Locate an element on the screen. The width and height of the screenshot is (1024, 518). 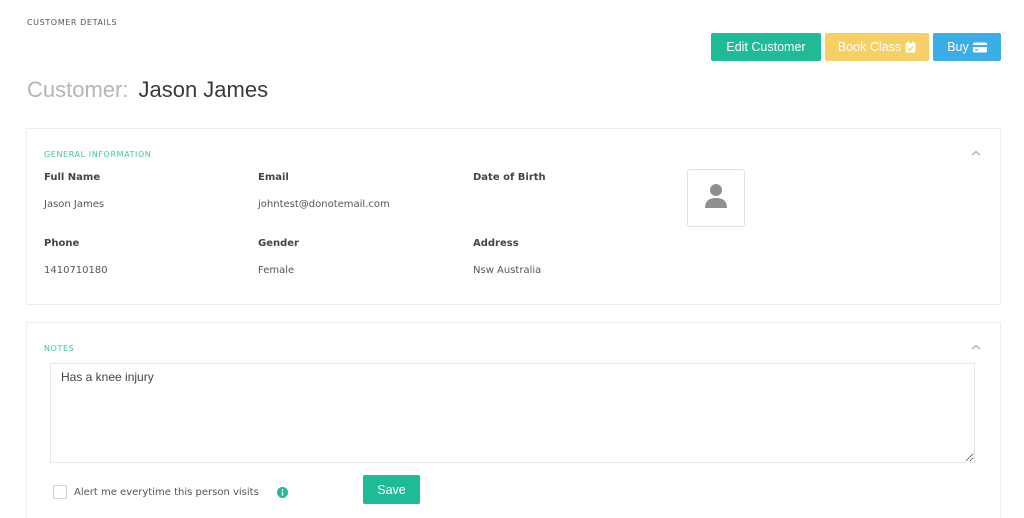
notes-heading: NOTES is located at coordinates (59, 348).